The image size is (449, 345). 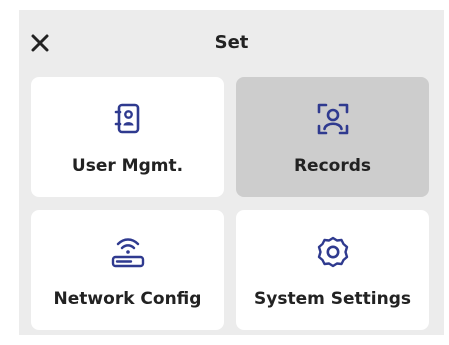 I want to click on gear-icon, so click(x=332, y=252).